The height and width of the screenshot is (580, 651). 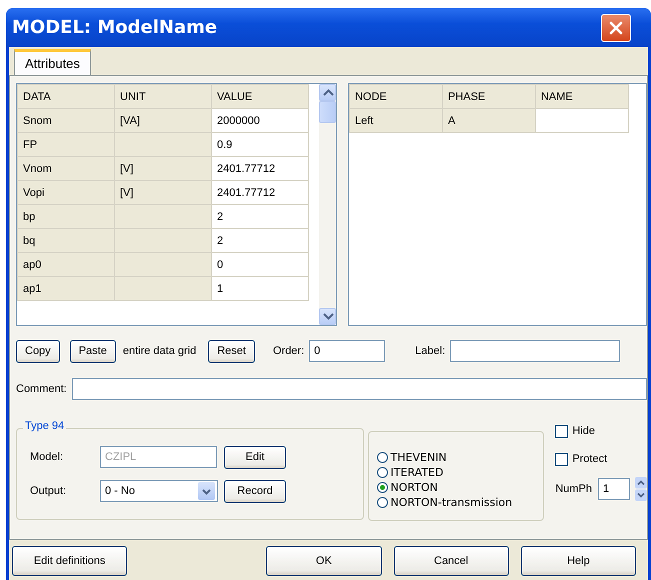 What do you see at coordinates (327, 112) in the screenshot?
I see `scroll-thumb` at bounding box center [327, 112].